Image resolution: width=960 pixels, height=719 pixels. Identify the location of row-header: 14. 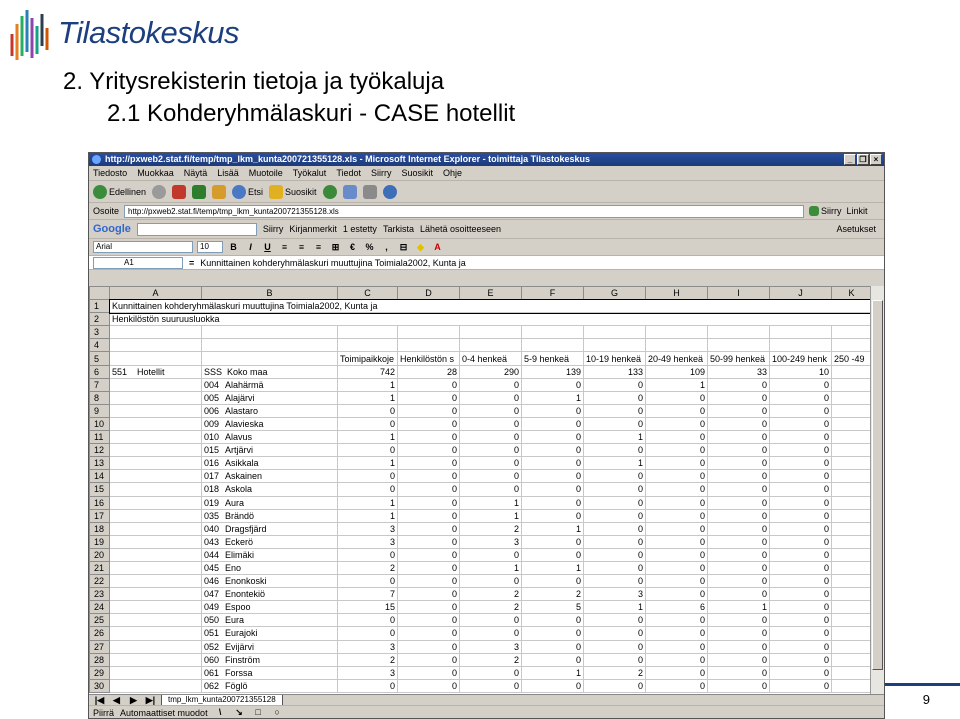
(99, 476).